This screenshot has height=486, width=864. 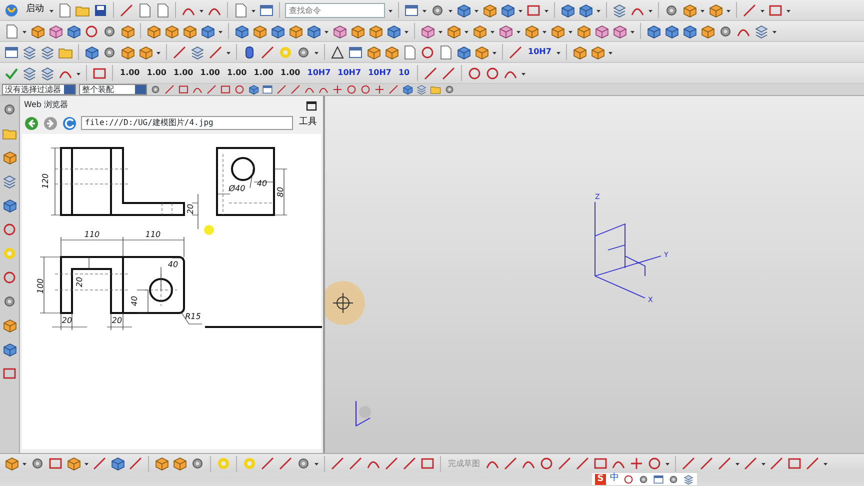 I want to click on selection-filter-dropdown: 没有选择过滤器, so click(x=39, y=89).